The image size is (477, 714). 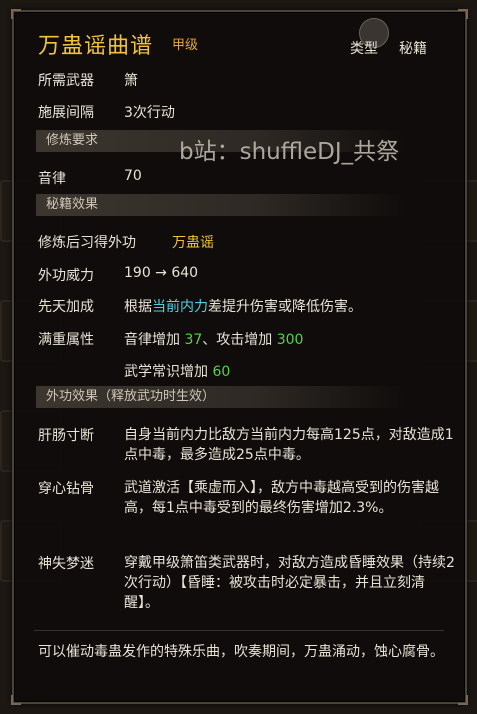 I want to click on cast-interval-label: 施展间隔, so click(x=66, y=113).